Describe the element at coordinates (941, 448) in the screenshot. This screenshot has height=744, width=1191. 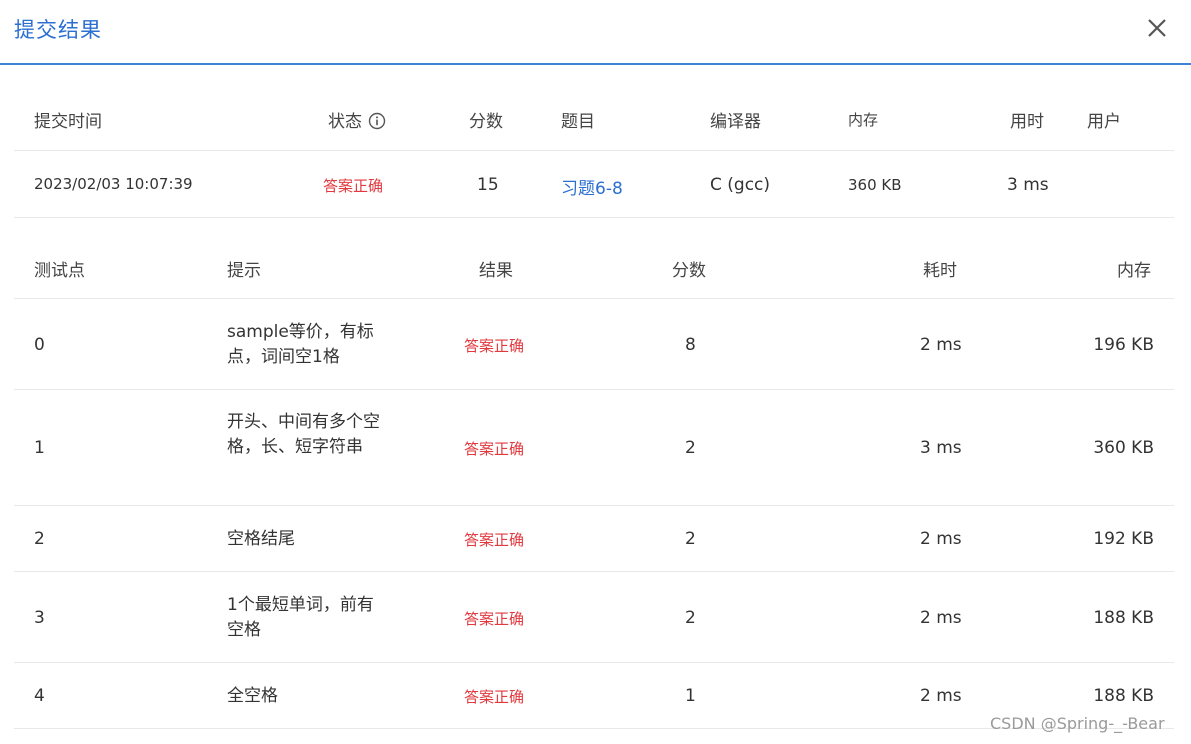
I see `test-time: 3 ms` at that location.